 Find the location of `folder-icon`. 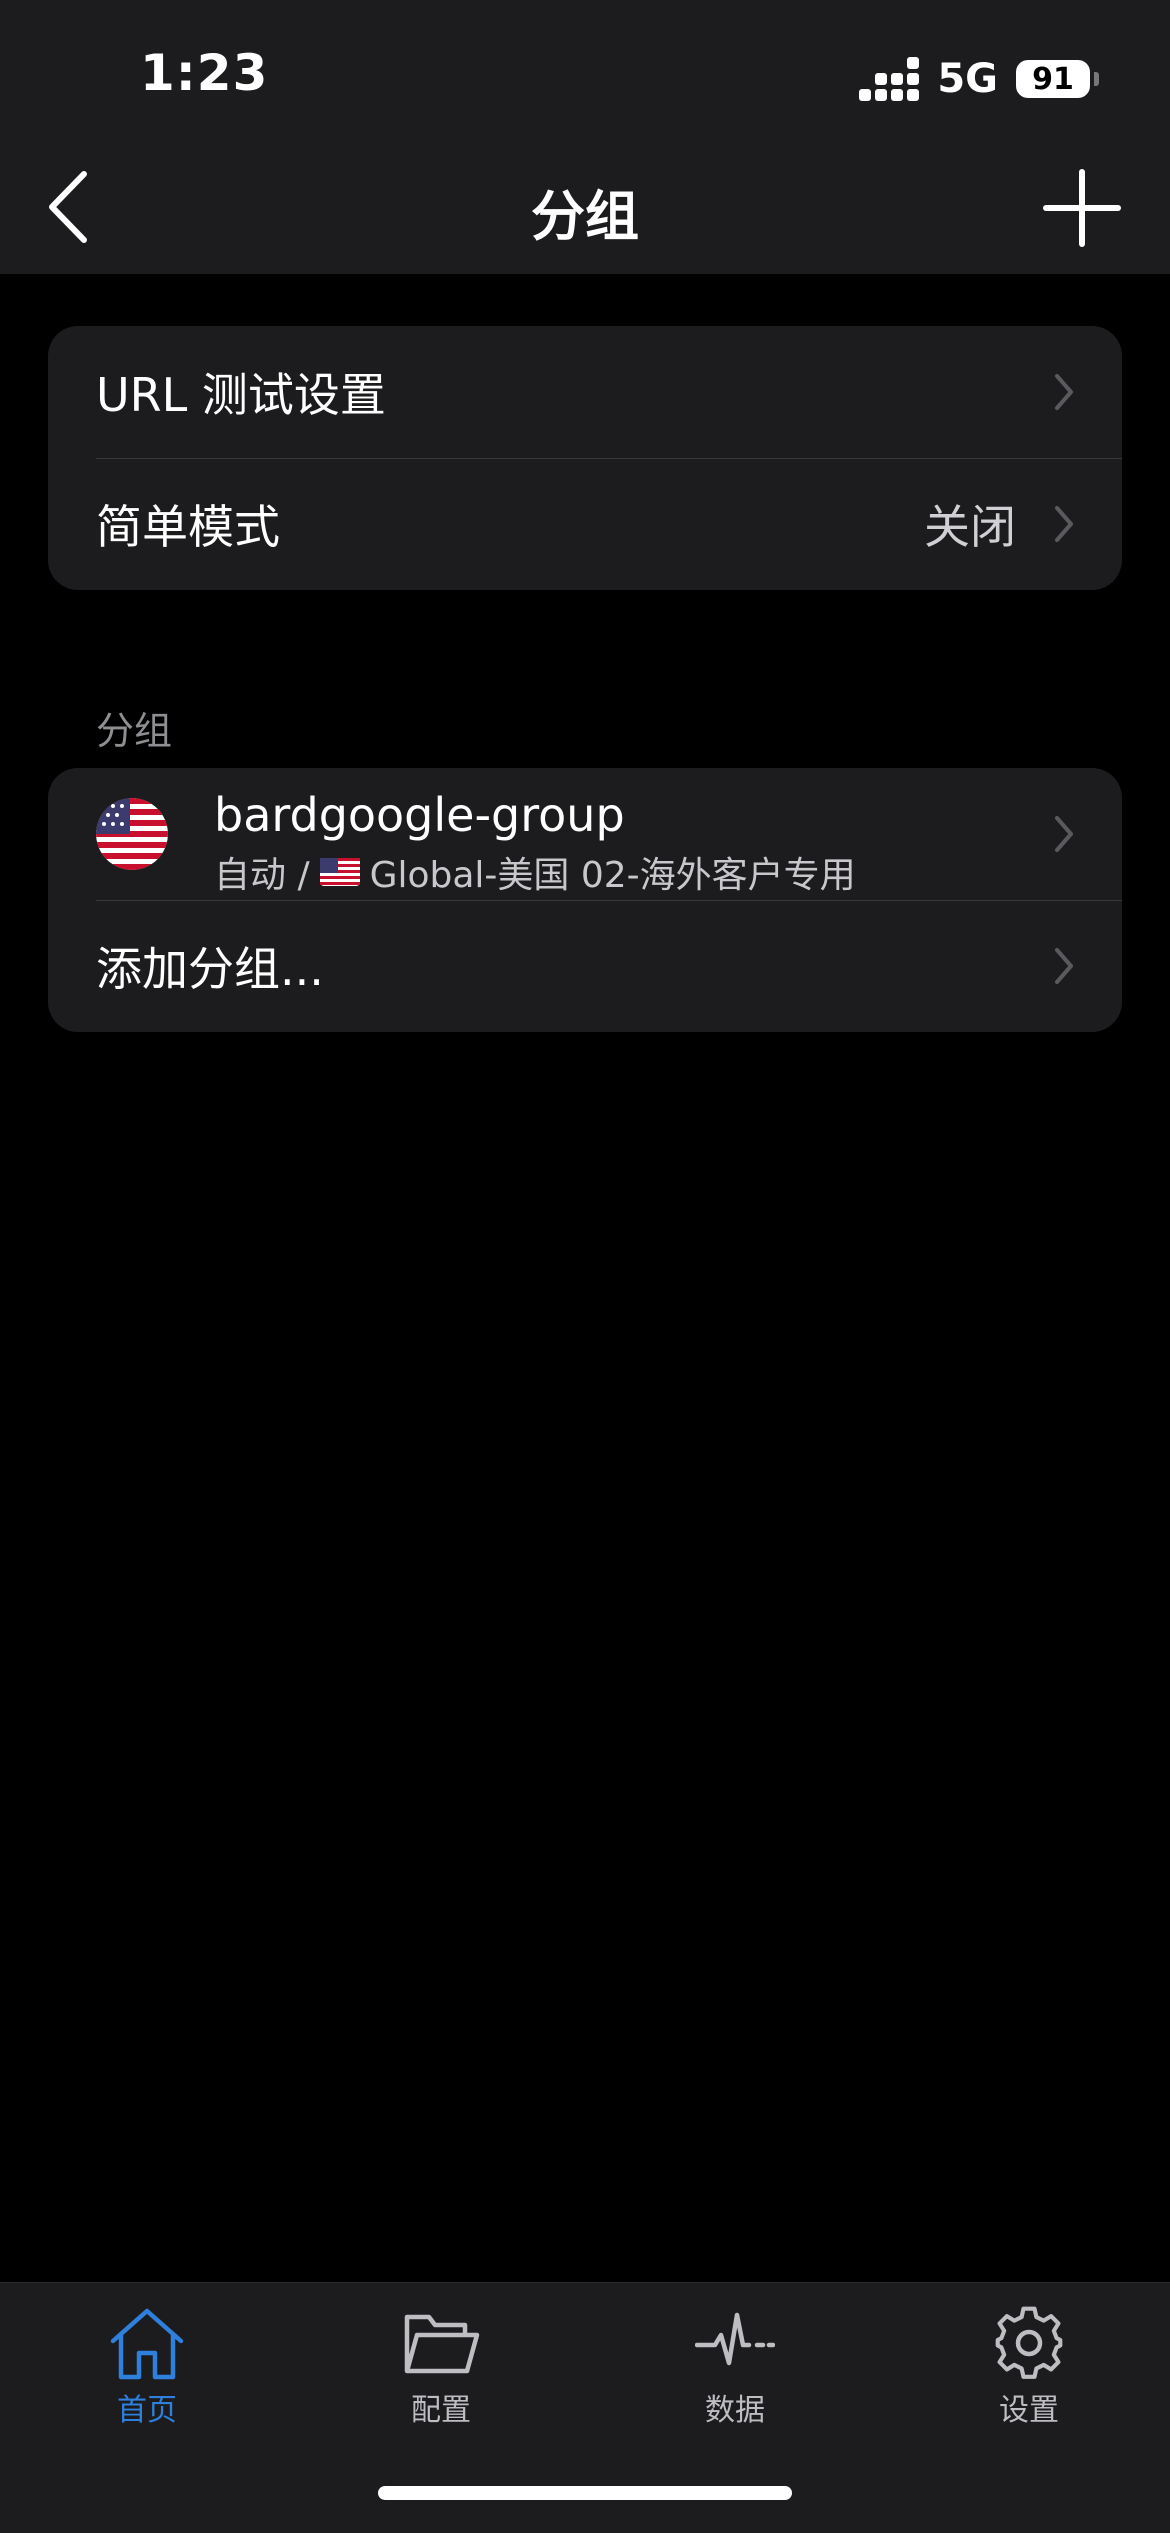

folder-icon is located at coordinates (442, 2344).